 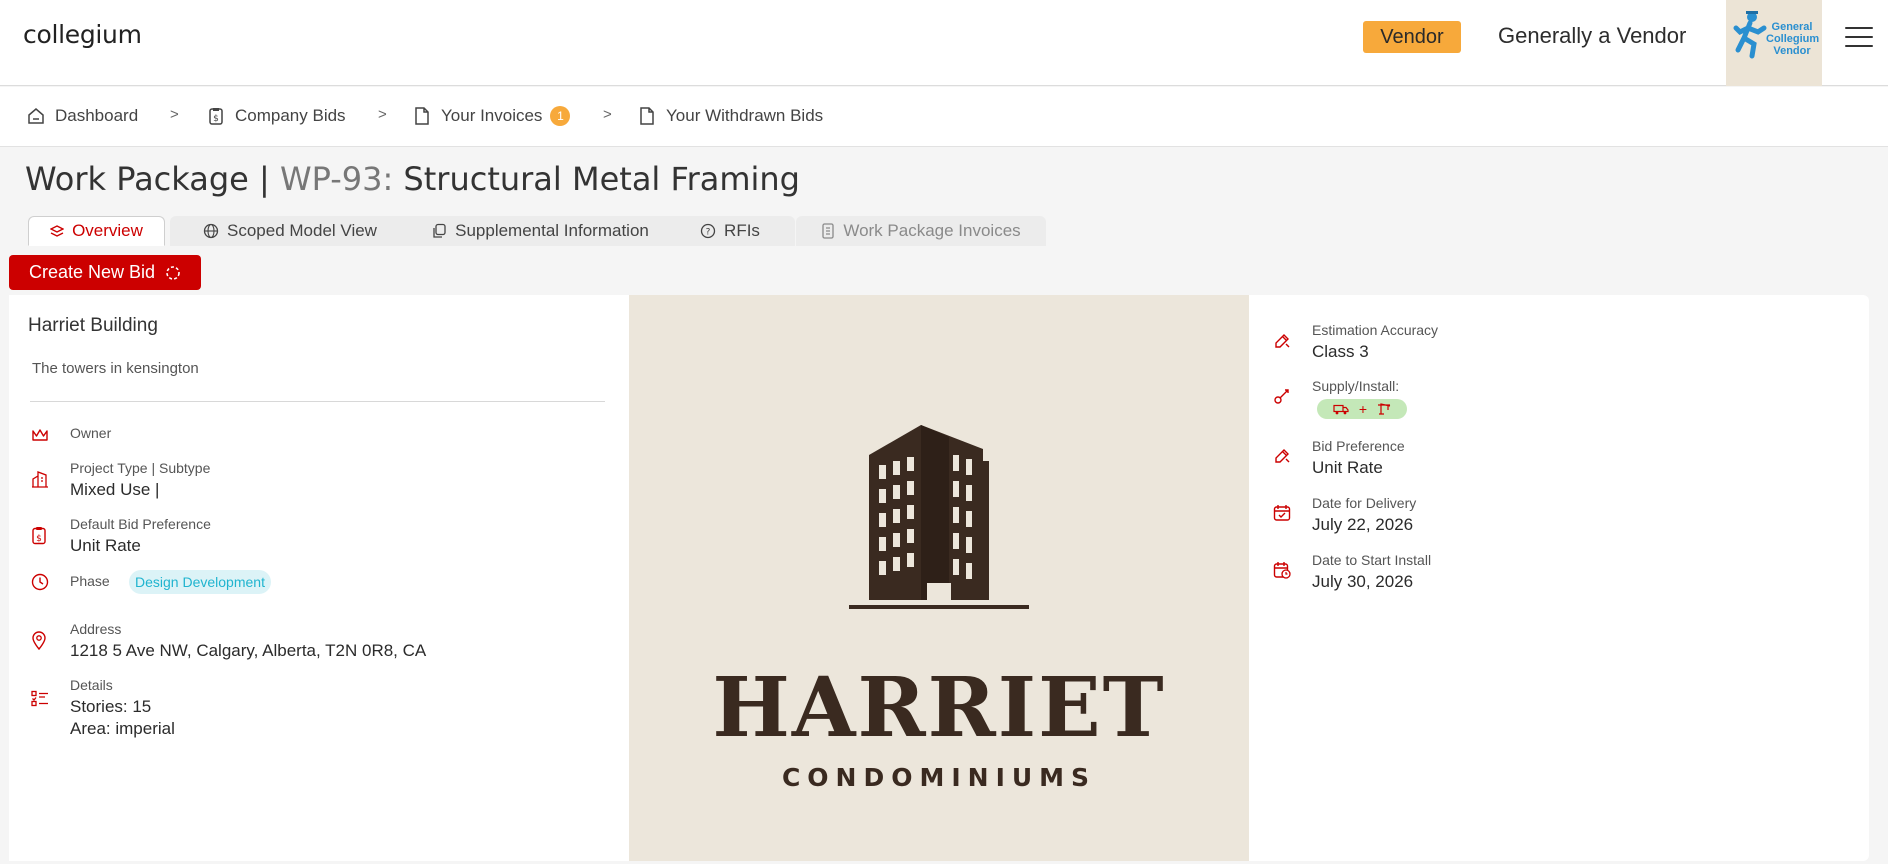 What do you see at coordinates (97, 115) in the screenshot?
I see `breadcrumb-label: Dashboard` at bounding box center [97, 115].